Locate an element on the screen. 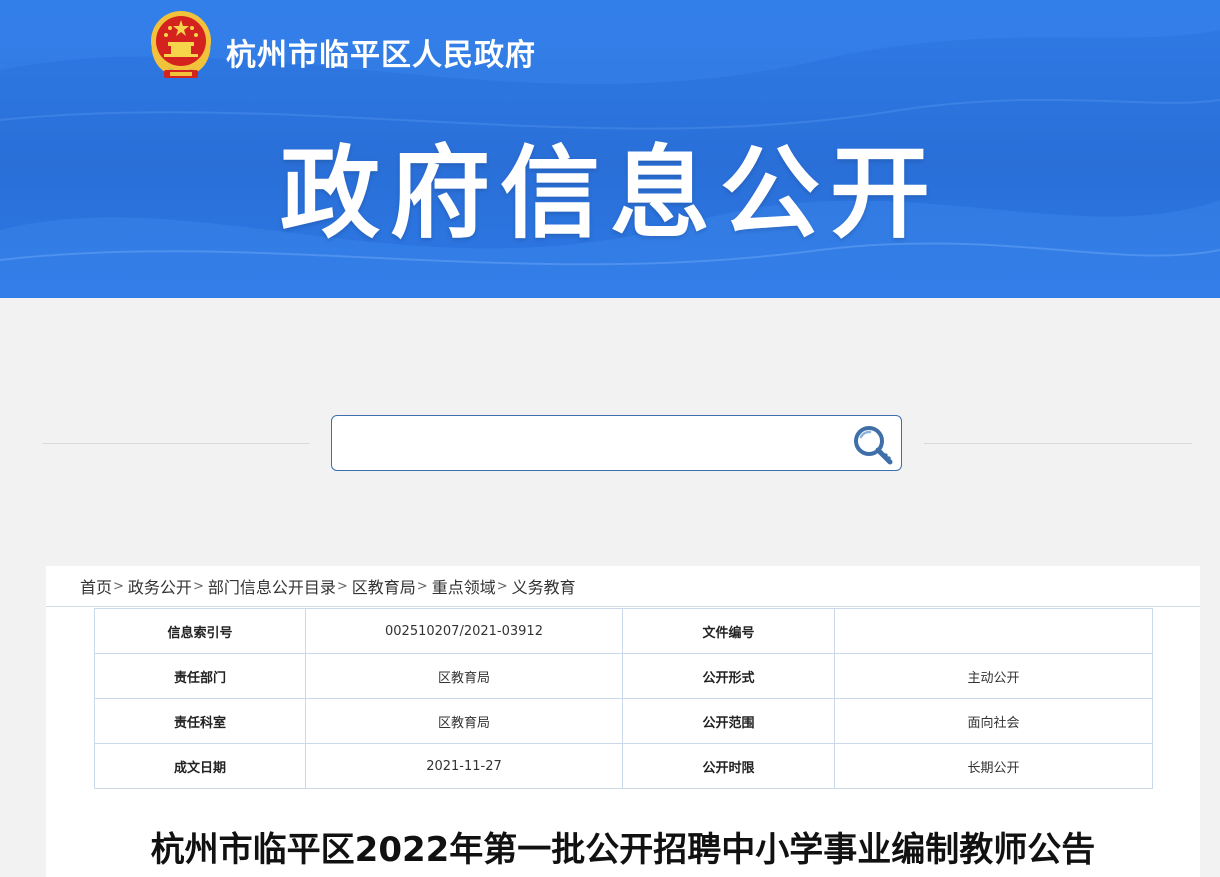 Image resolution: width=1220 pixels, height=877 pixels. meta-value-disclosure-scope: 面向社会 is located at coordinates (993, 721).